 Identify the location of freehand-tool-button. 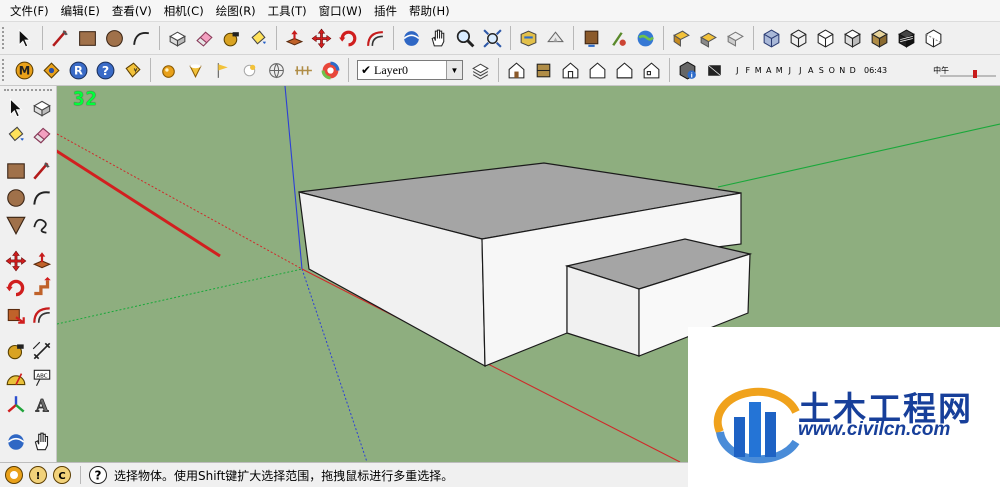
(41, 224).